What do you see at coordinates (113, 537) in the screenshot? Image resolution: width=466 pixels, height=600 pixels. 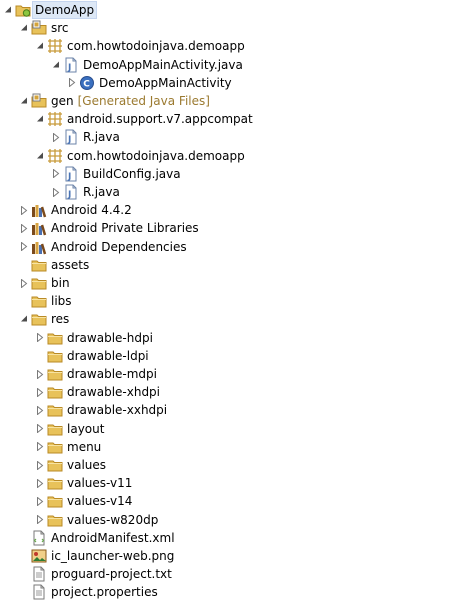 I see `tree-item-label: AndroidManifest.xml` at bounding box center [113, 537].